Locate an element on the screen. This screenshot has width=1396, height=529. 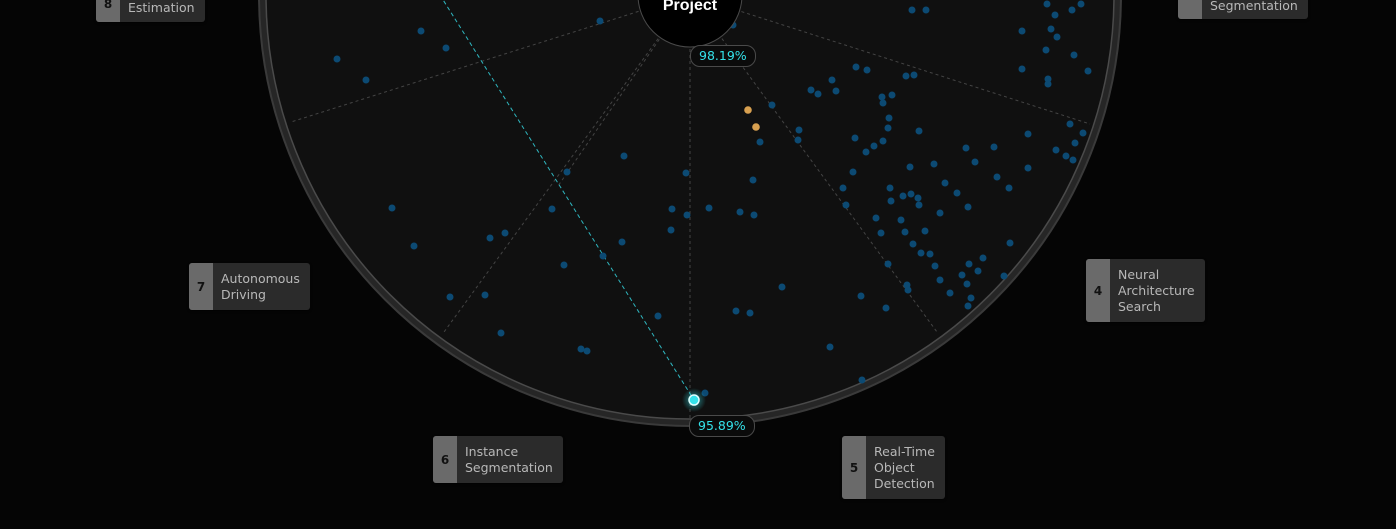
label-text: Neural Architecture Search is located at coordinates (1156, 290).